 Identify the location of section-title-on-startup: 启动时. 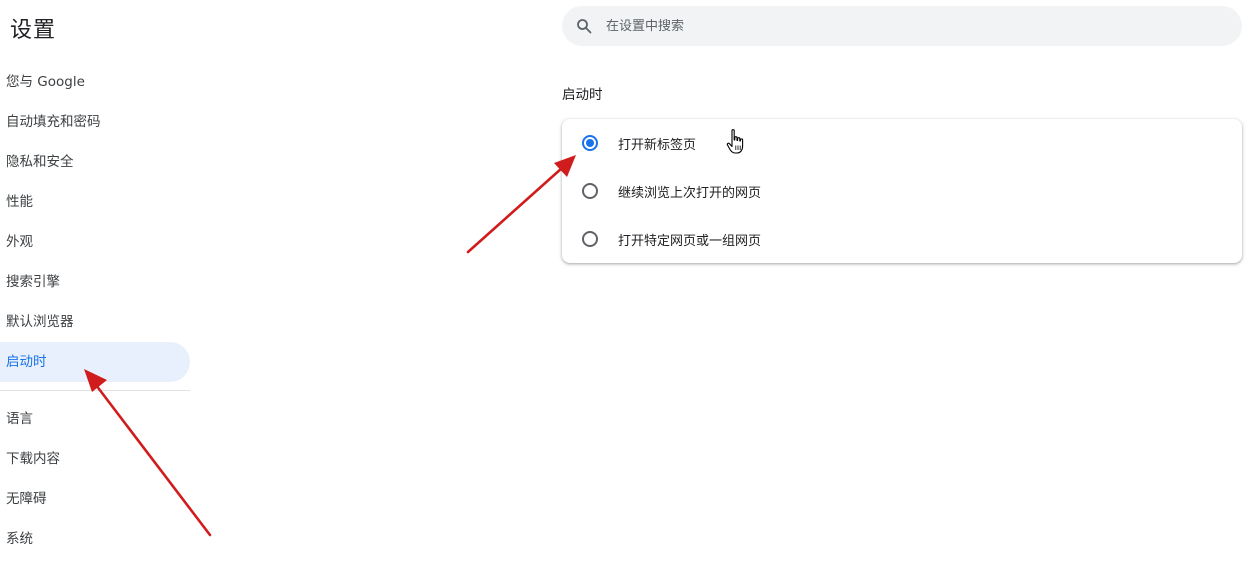
(582, 95).